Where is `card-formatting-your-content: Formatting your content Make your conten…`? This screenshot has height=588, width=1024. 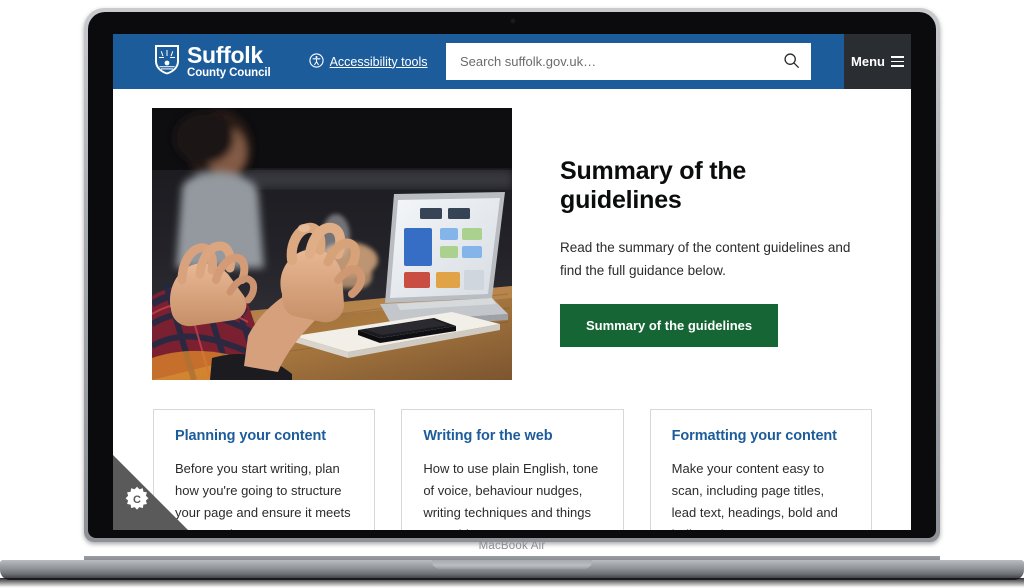 card-formatting-your-content: Formatting your content Make your conten… is located at coordinates (760, 469).